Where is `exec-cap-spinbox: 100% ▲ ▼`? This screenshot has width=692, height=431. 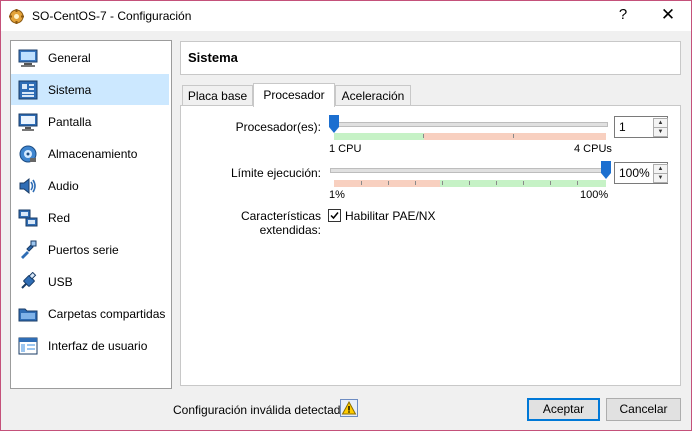 exec-cap-spinbox: 100% ▲ ▼ is located at coordinates (641, 173).